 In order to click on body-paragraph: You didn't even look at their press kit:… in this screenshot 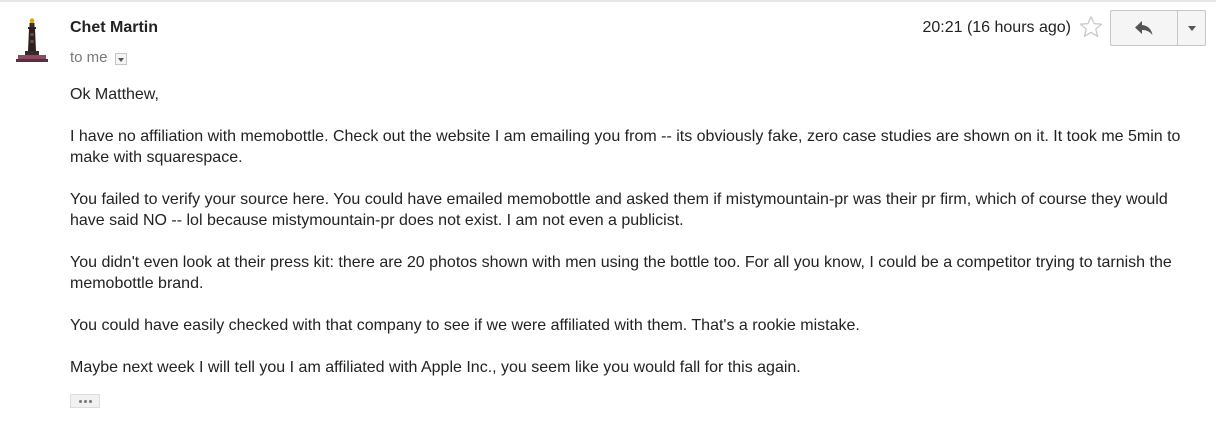, I will do `click(621, 273)`.